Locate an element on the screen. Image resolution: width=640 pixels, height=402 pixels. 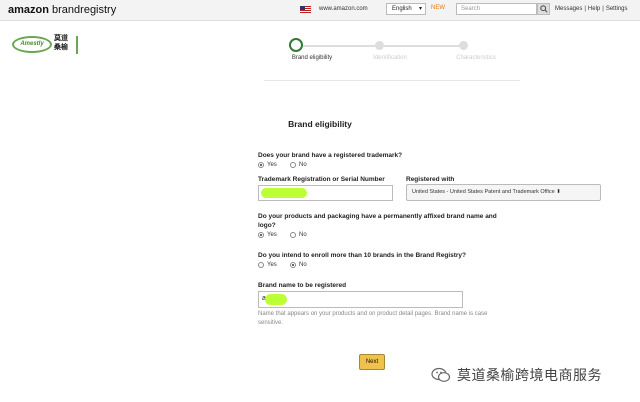
radio-affixed-no: No is located at coordinates (298, 235).